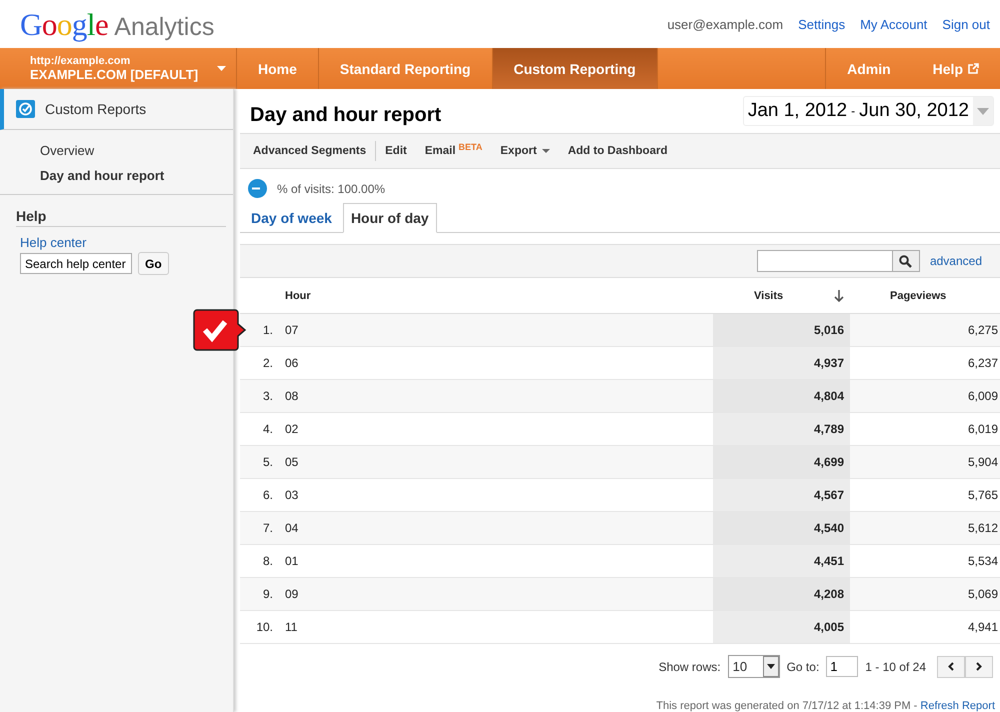 This screenshot has height=712, width=1000. I want to click on toolbar-button: Edit, so click(396, 151).